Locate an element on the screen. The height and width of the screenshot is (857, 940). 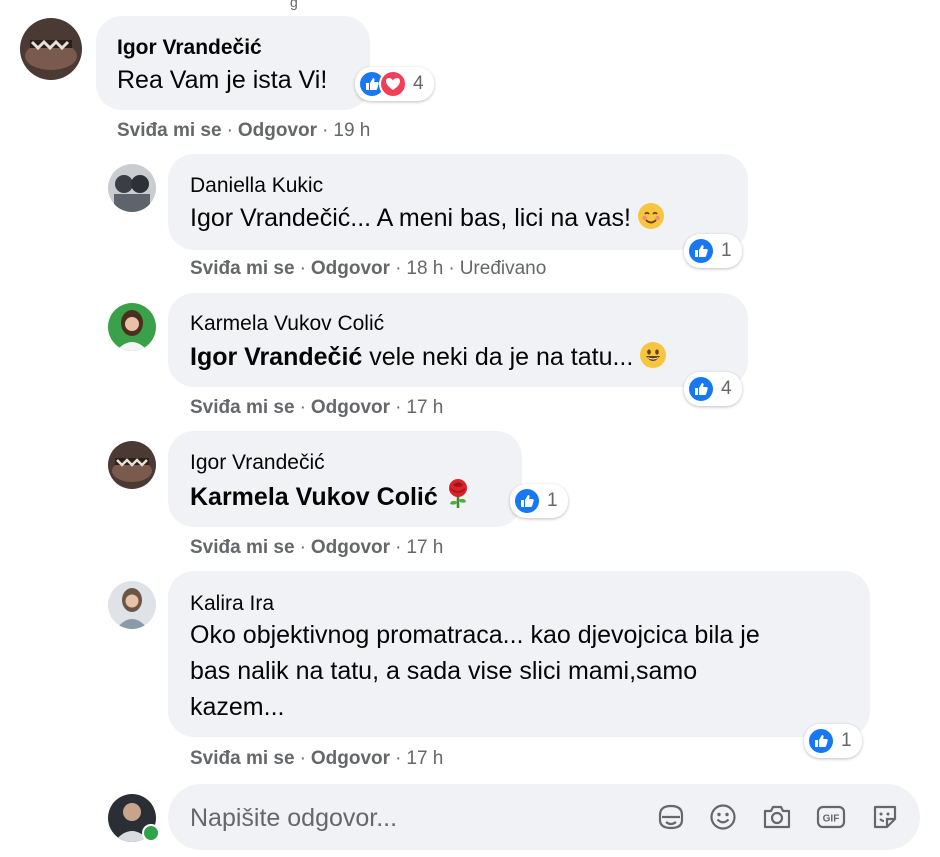
smiling-face-icon is located at coordinates (651, 221).